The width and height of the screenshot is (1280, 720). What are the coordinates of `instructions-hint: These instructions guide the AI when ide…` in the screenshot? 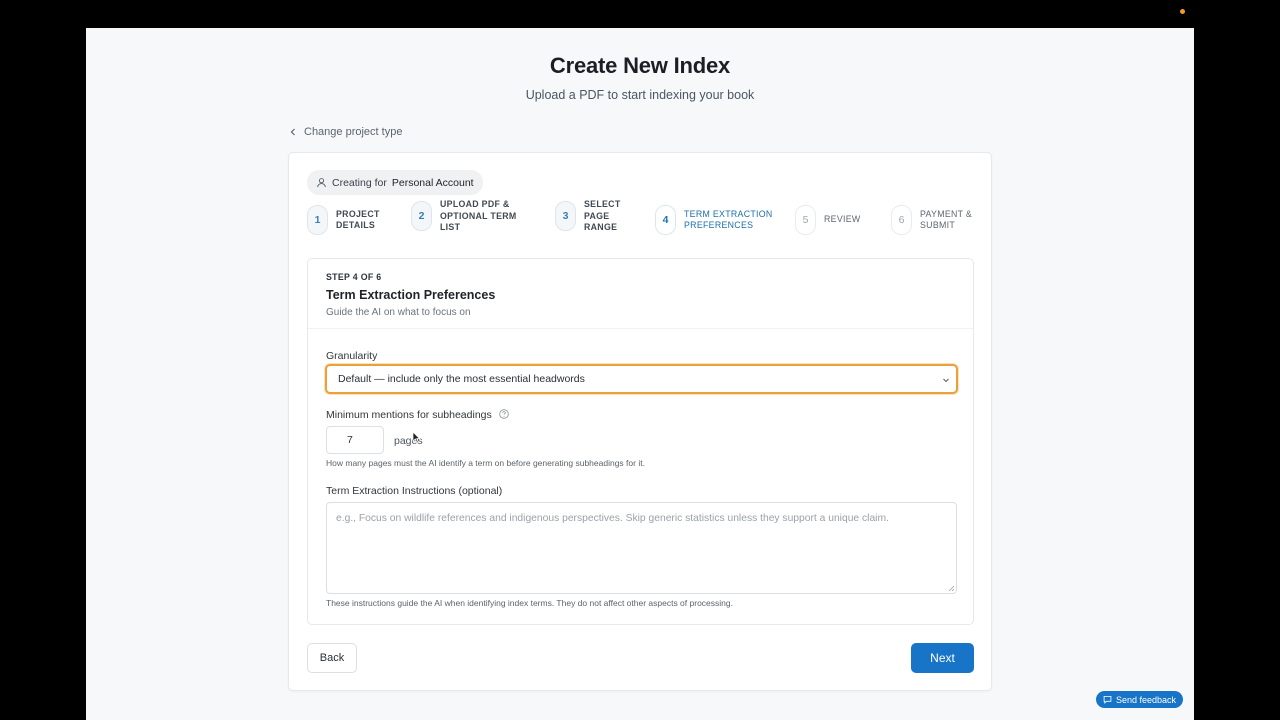 It's located at (529, 603).